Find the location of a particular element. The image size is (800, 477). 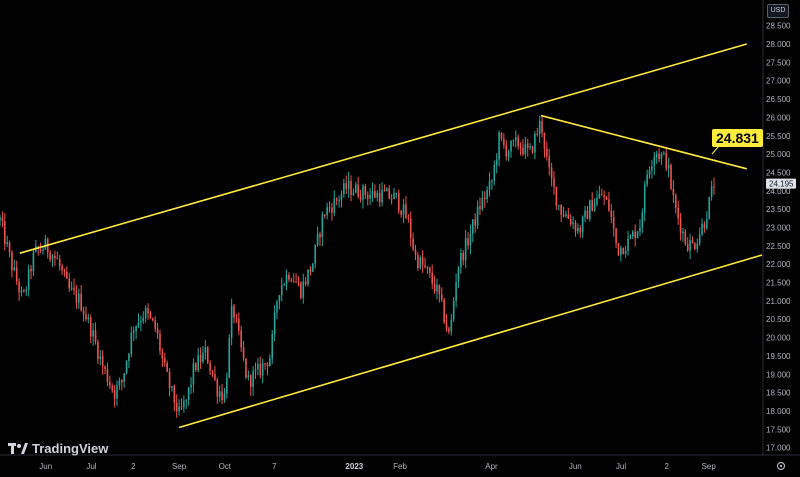

price-tick-label: 21.000 is located at coordinates (778, 301).